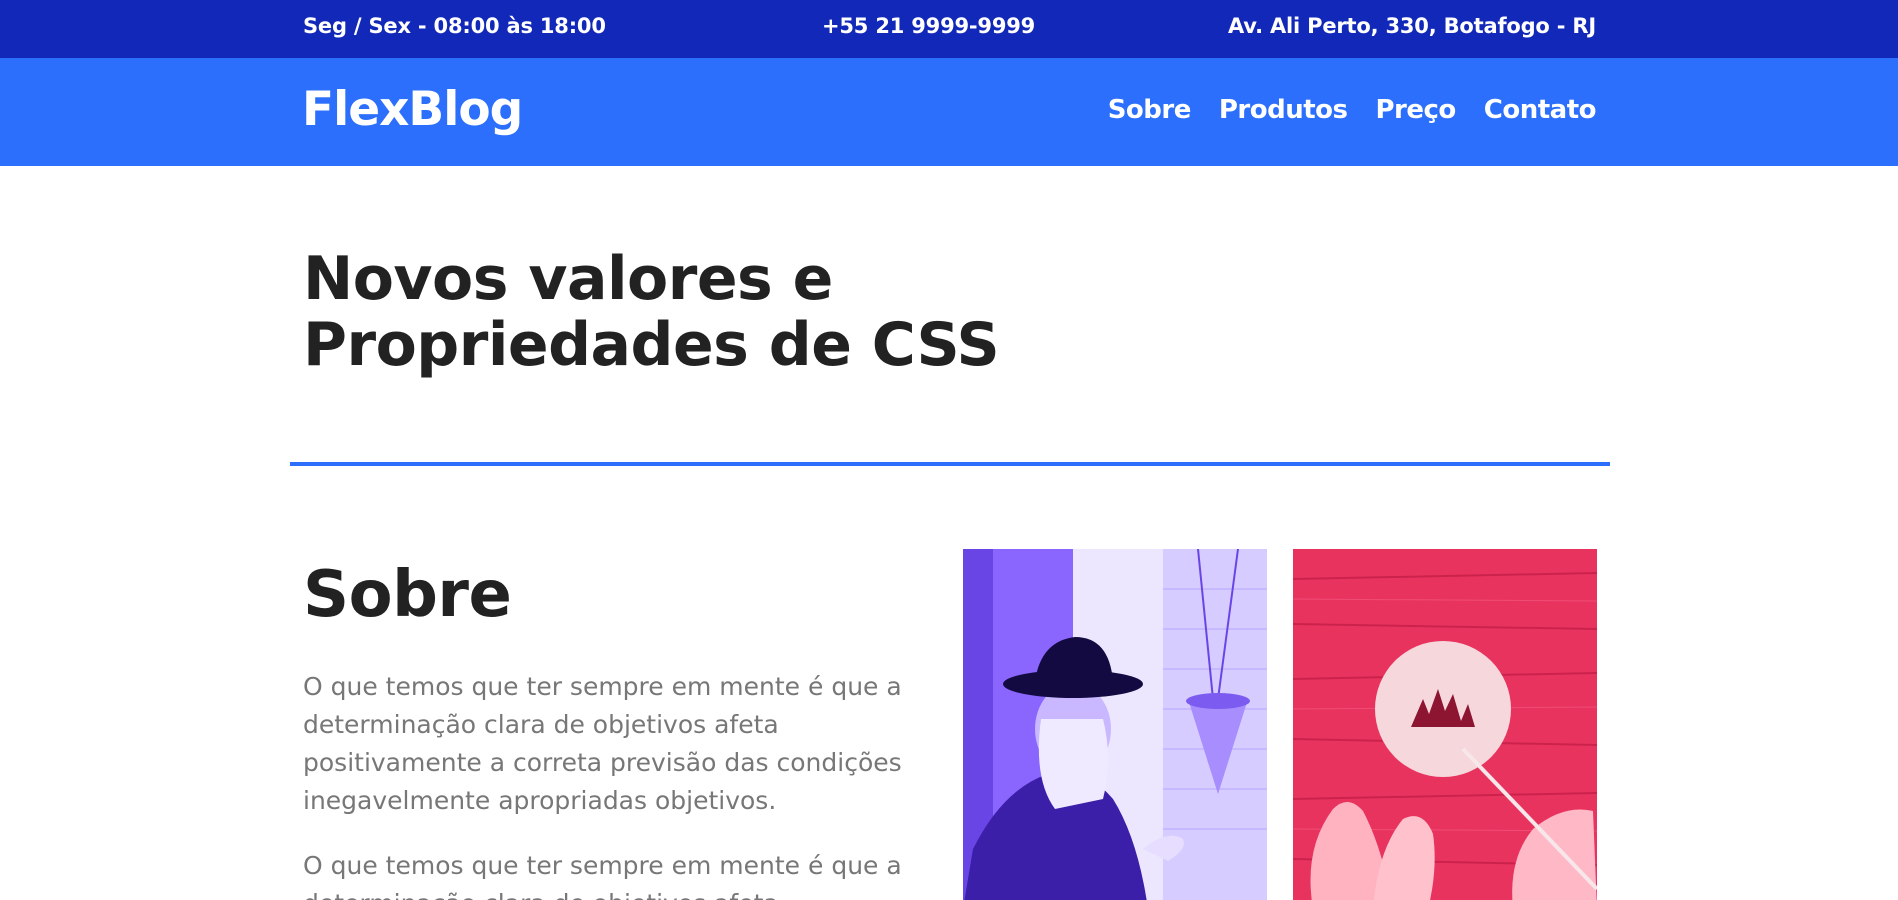 The image size is (1898, 900). Describe the element at coordinates (929, 26) in the screenshot. I see `phone-number: +55 21 9999-9999` at that location.